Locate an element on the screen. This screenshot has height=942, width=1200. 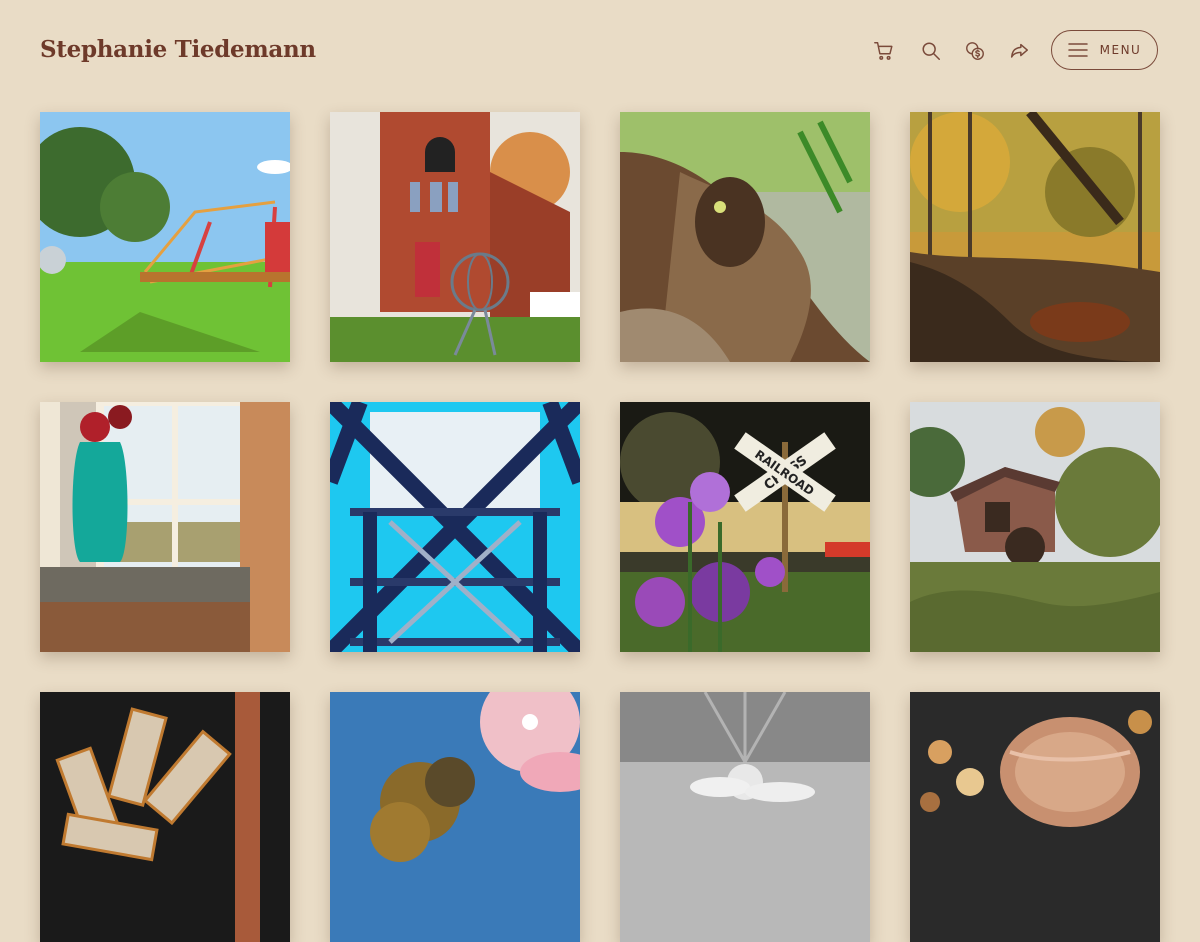
currency-icon is located at coordinates (975, 51).